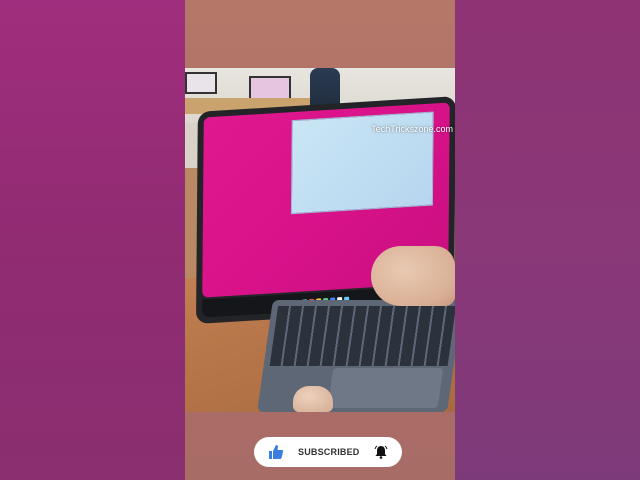 This screenshot has width=640, height=480. Describe the element at coordinates (412, 129) in the screenshot. I see `watermark-text: TechTrickszone.com` at that location.